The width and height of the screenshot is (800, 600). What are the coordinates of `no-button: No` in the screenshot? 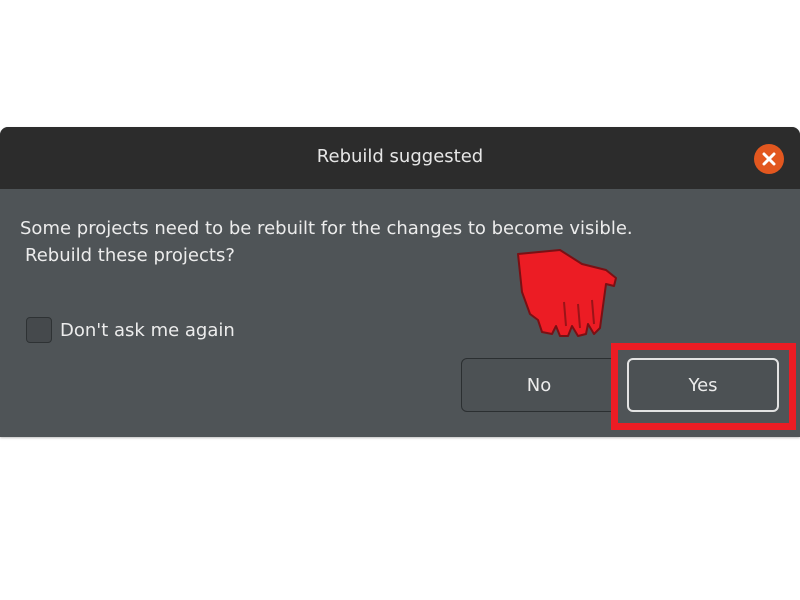 It's located at (539, 385).